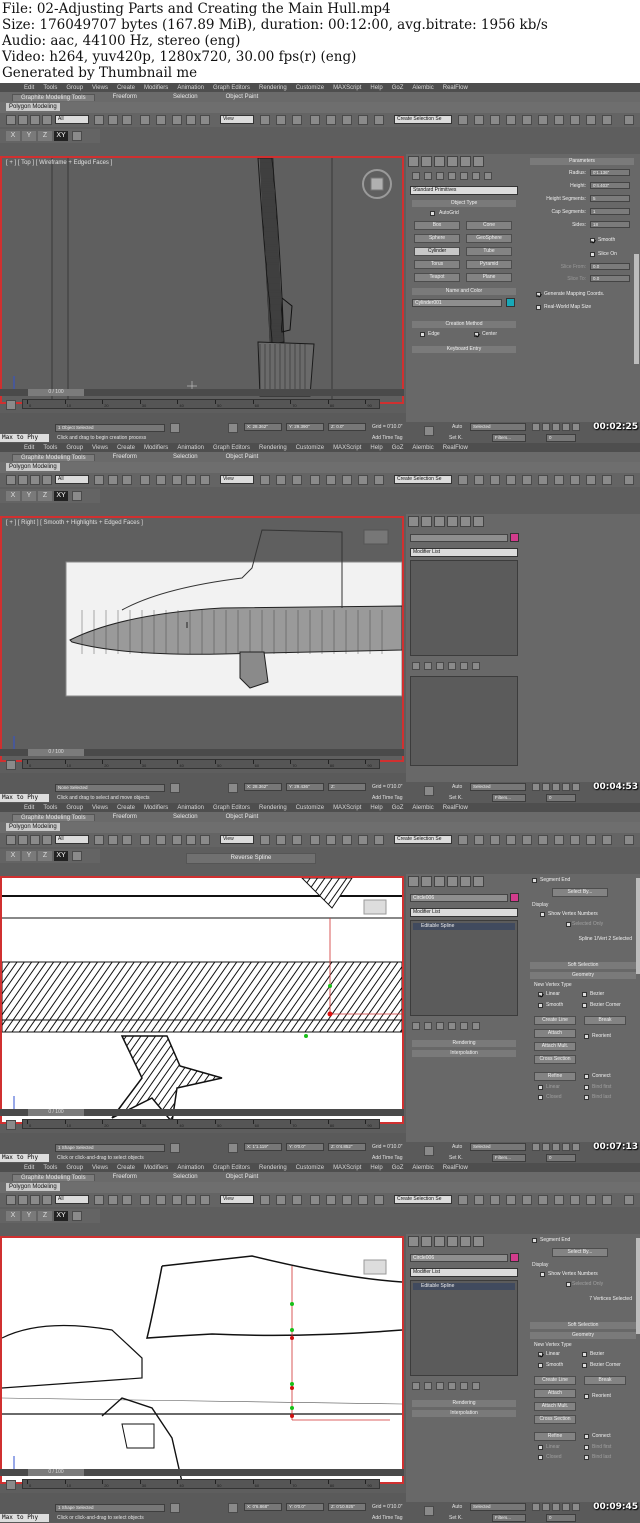 The image size is (640, 1523). What do you see at coordinates (464, 552) in the screenshot?
I see `modifier-list-dropdown: Modifier List` at bounding box center [464, 552].